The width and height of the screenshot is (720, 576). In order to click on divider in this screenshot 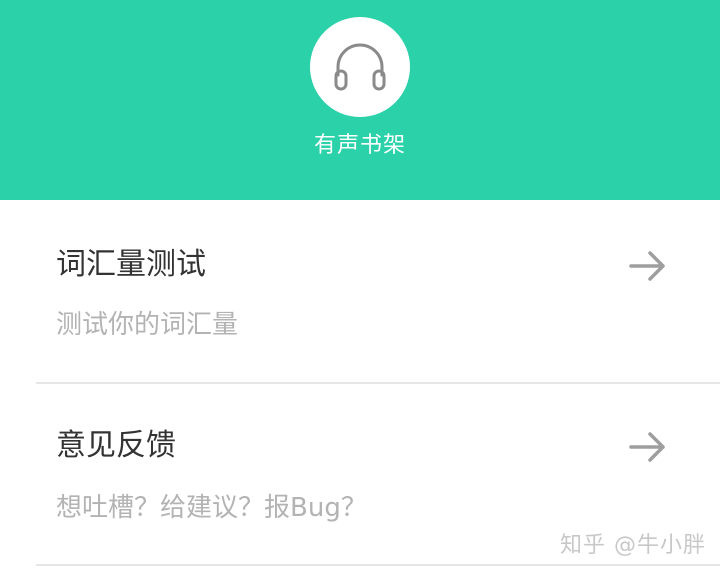, I will do `click(378, 565)`.